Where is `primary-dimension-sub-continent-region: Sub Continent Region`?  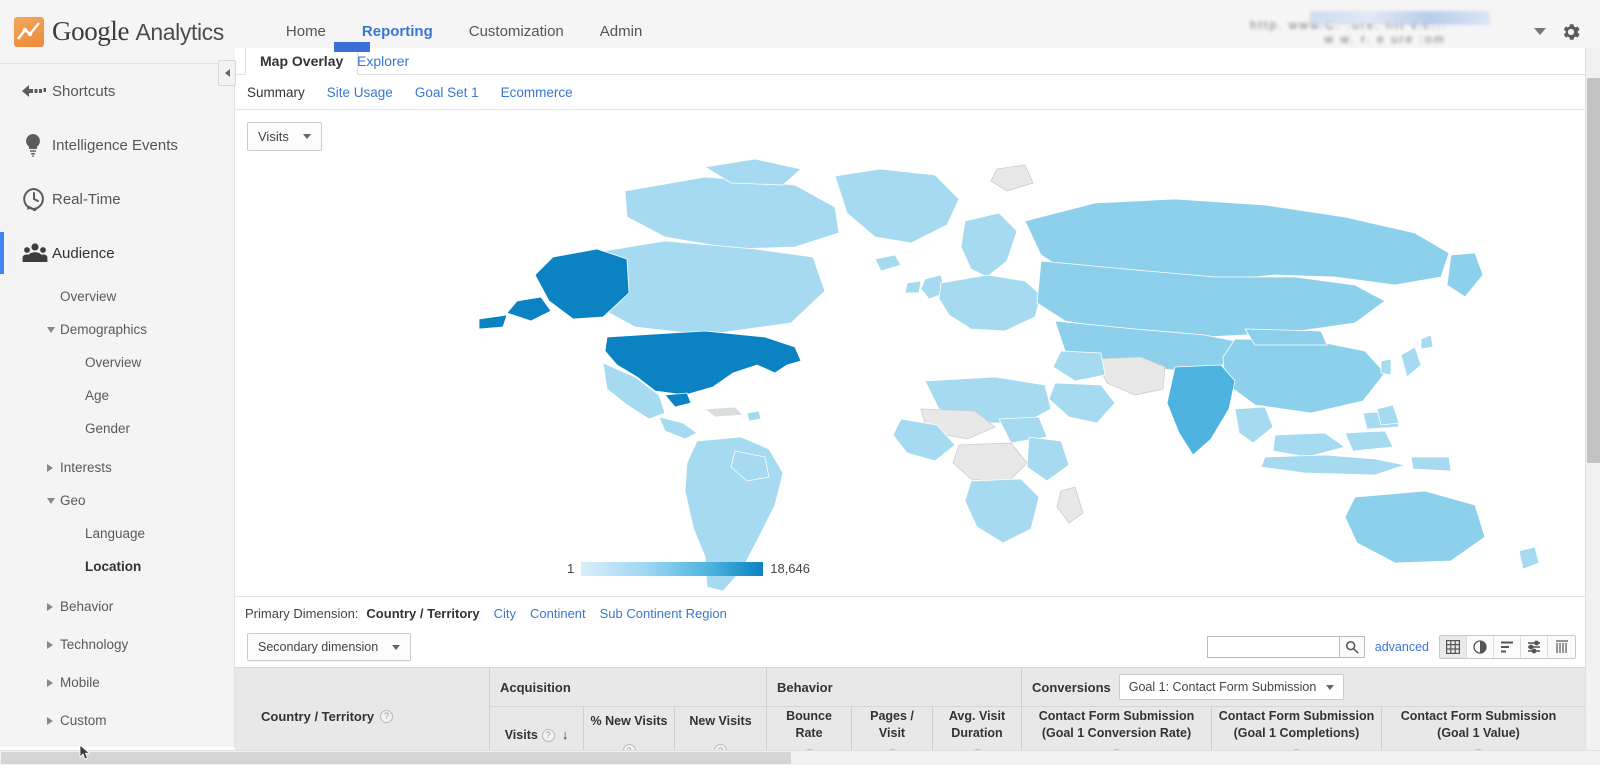
primary-dimension-sub-continent-region: Sub Continent Region is located at coordinates (663, 613).